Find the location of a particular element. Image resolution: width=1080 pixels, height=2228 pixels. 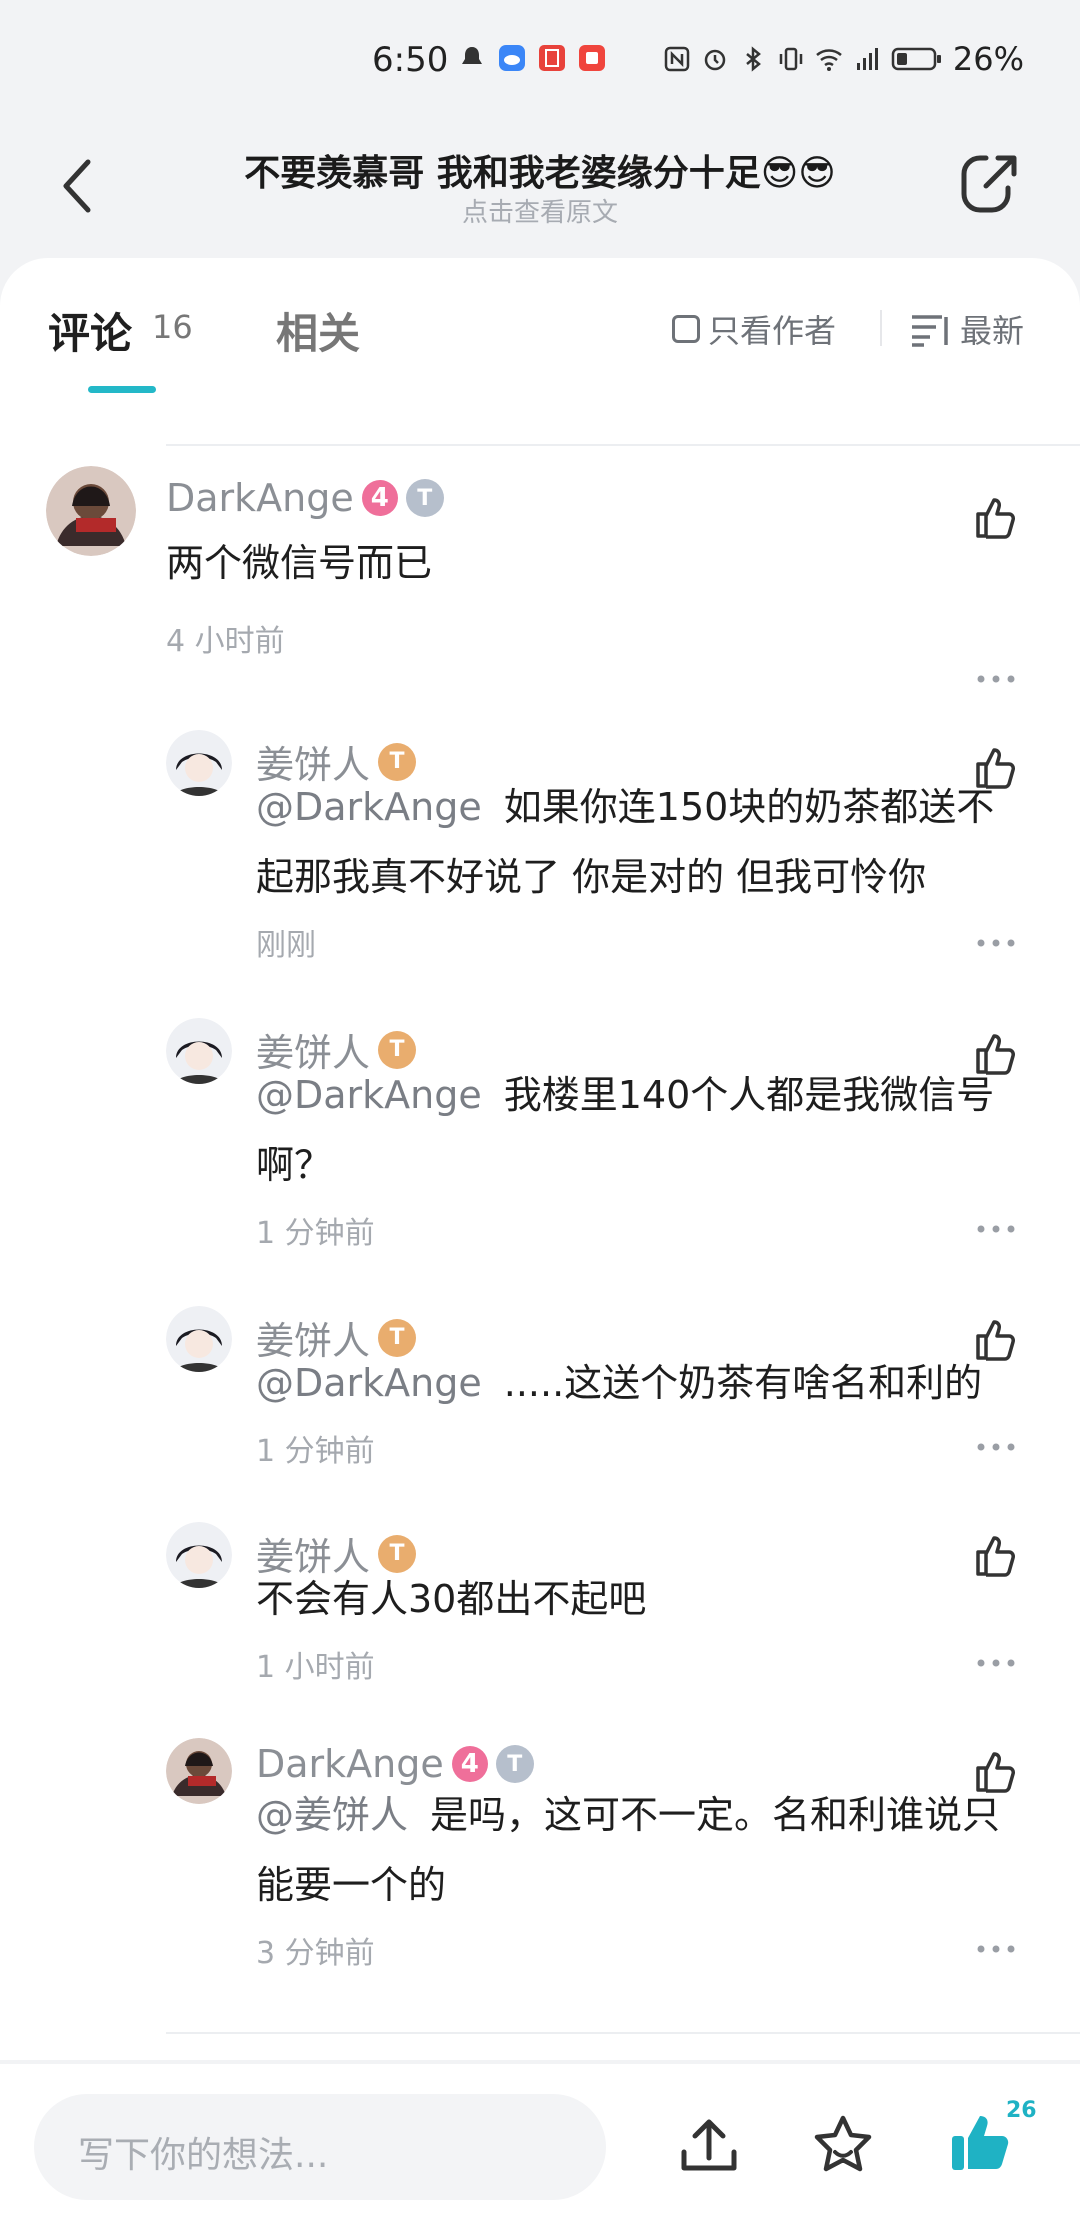

only-author-filter: 只看作者 is located at coordinates (754, 329).